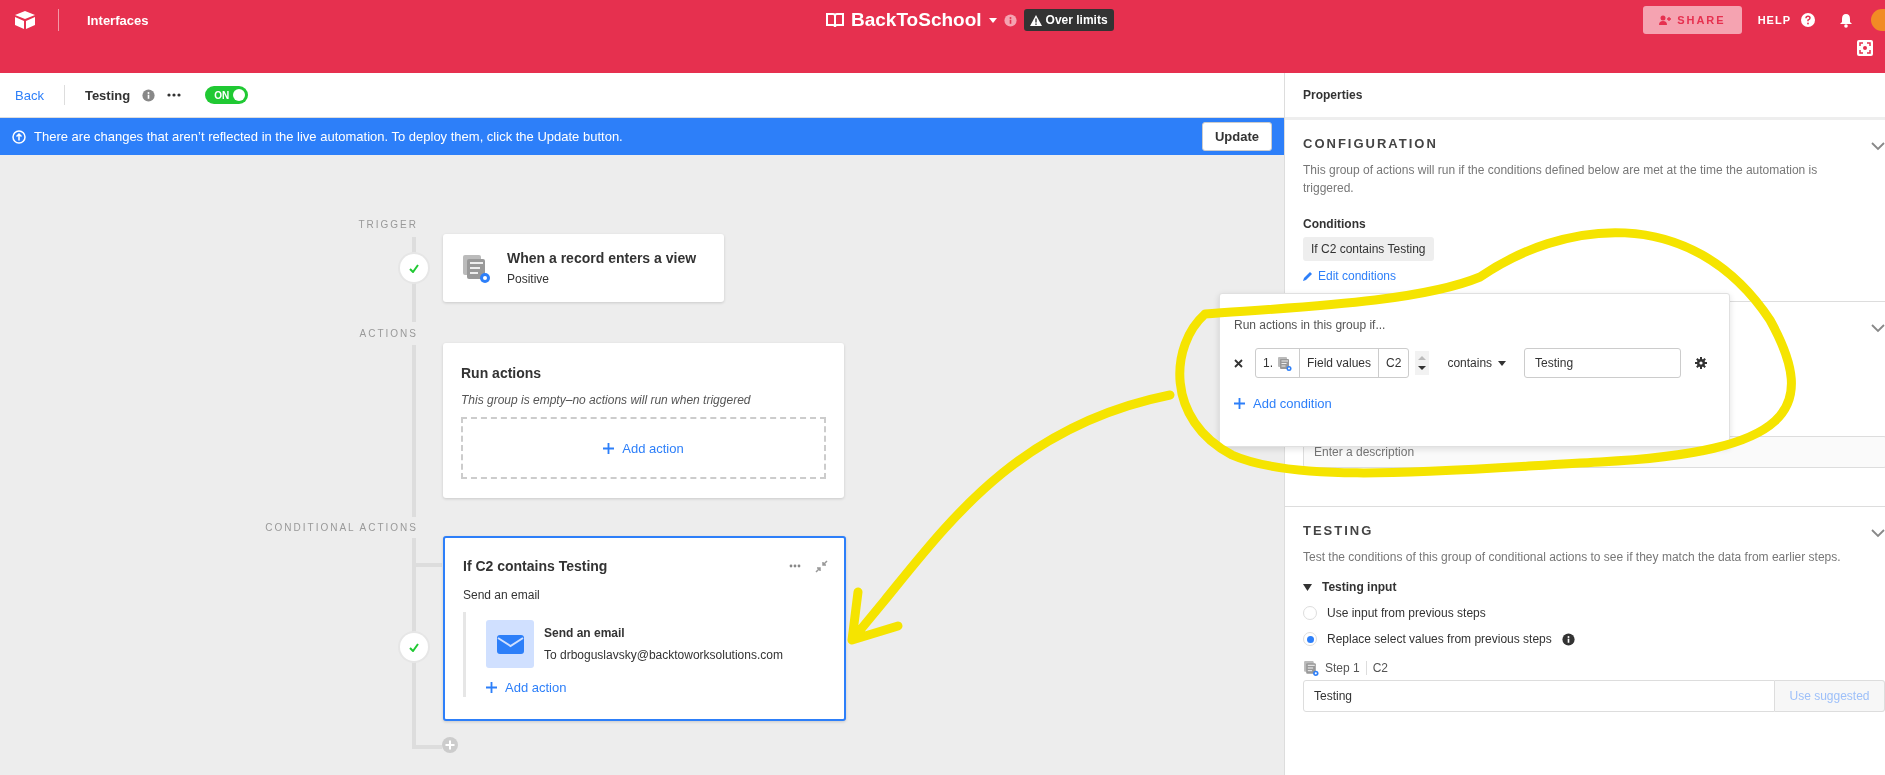  What do you see at coordinates (1283, 403) in the screenshot?
I see `add-condition-button: Add condition` at bounding box center [1283, 403].